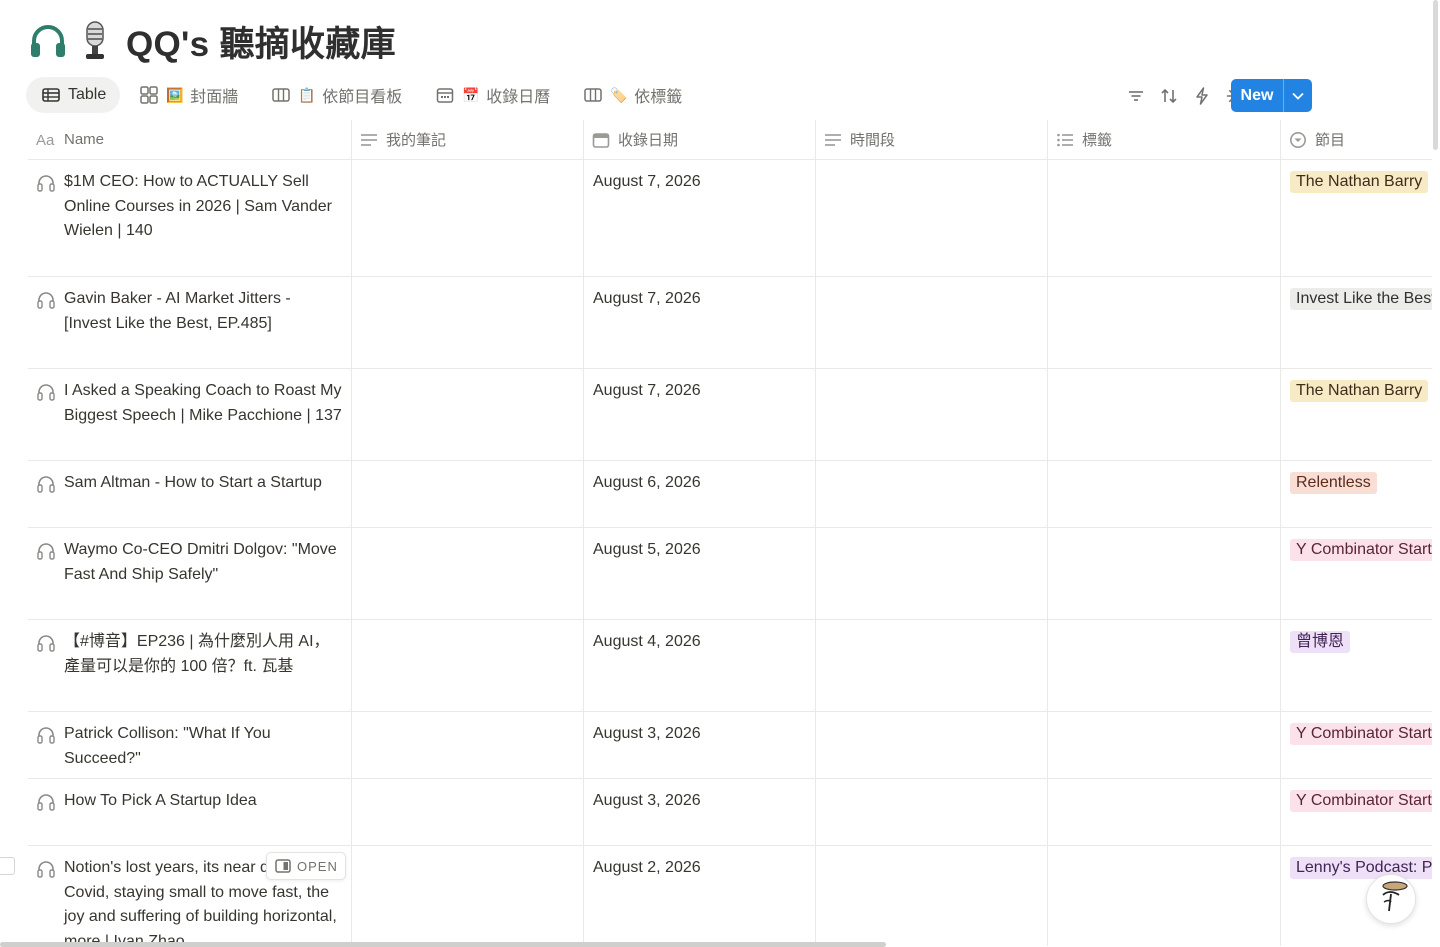  What do you see at coordinates (203, 750) in the screenshot?
I see `row-title: Patrick Collison: "What If You Succeed?"` at bounding box center [203, 750].